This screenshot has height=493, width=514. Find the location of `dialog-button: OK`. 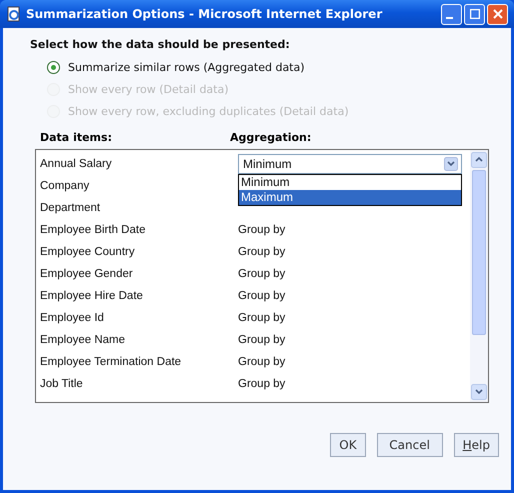

dialog-button: OK is located at coordinates (348, 445).